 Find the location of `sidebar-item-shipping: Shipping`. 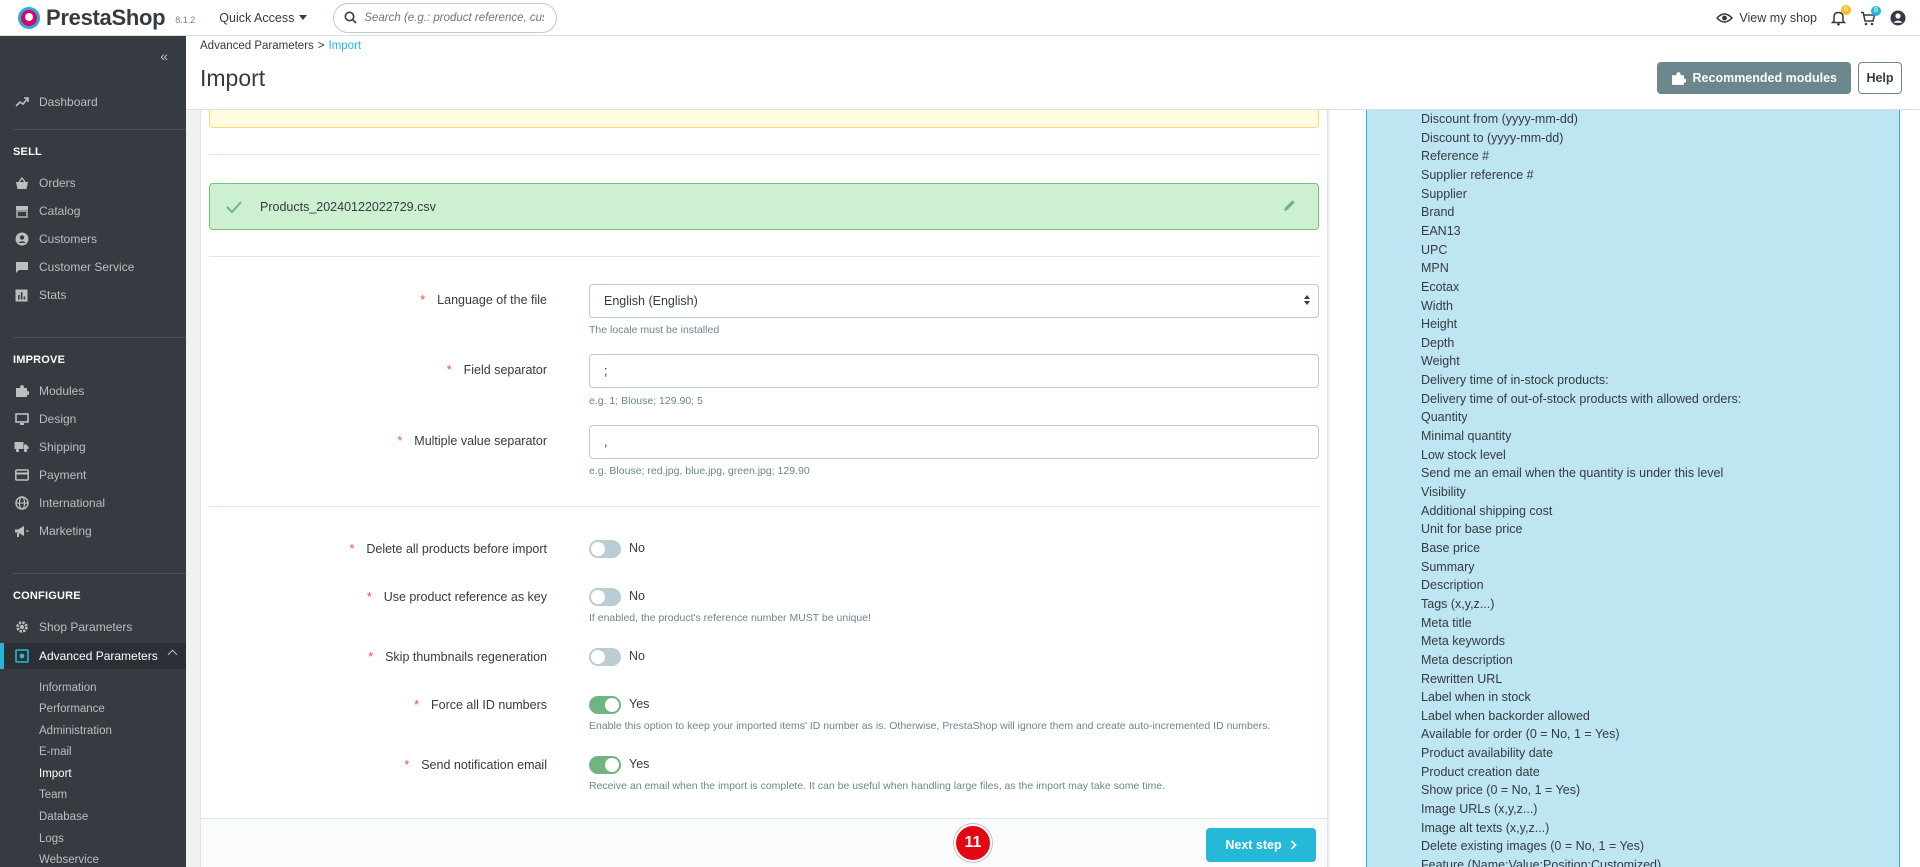

sidebar-item-shipping: Shipping is located at coordinates (93, 447).